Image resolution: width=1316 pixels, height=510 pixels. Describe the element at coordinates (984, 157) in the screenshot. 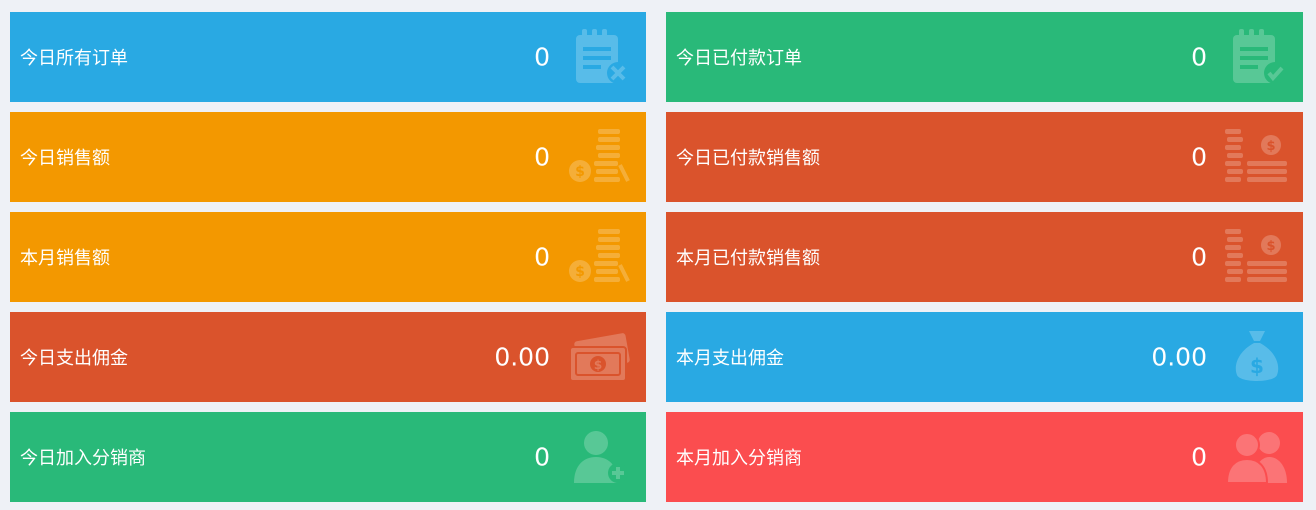

I see `card-today-paid-sales: 今日已付款销售额 0 $` at that location.